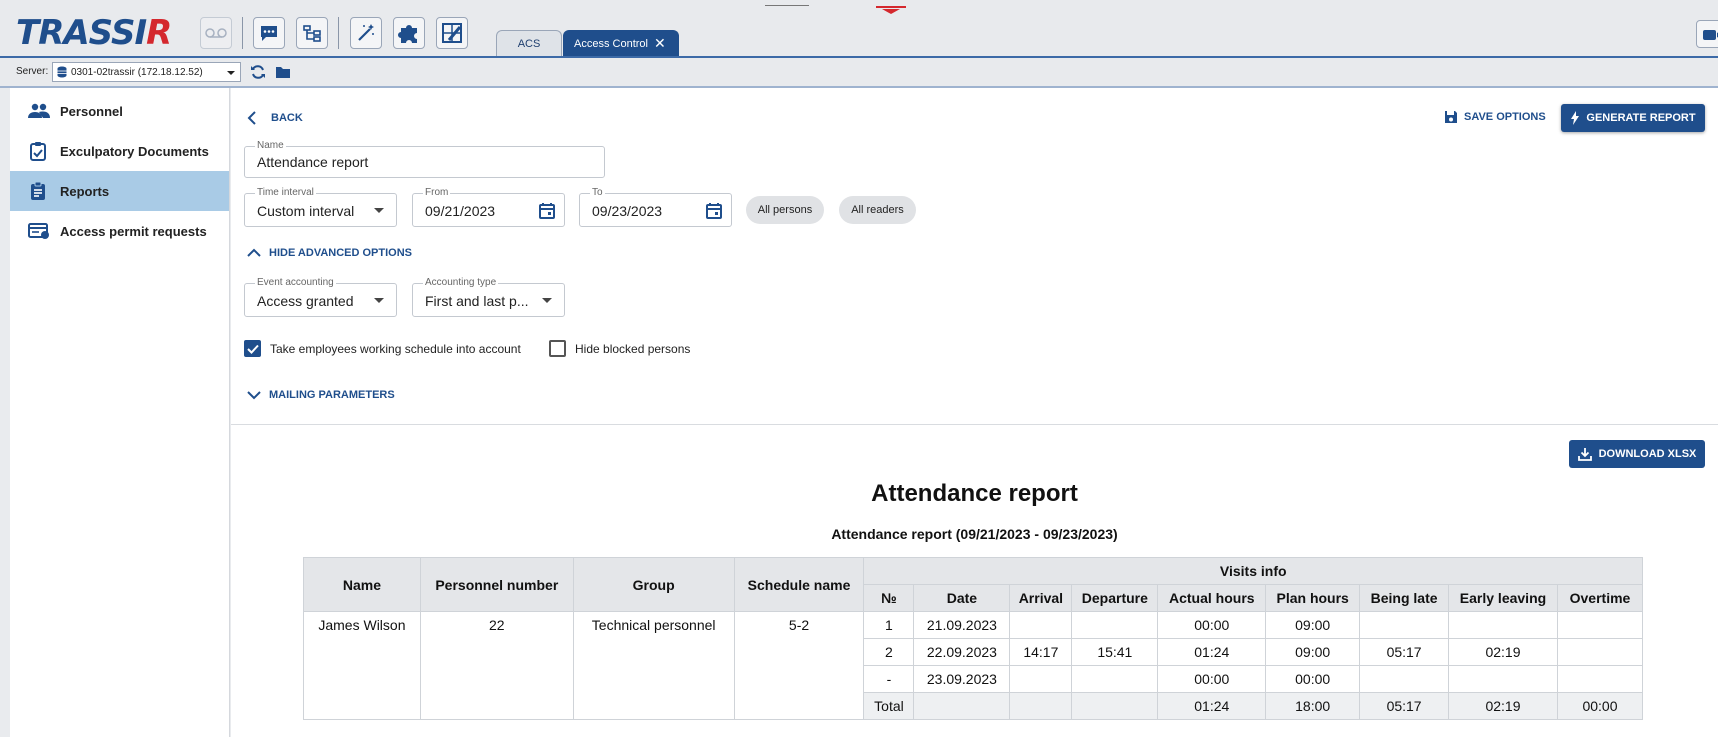 This screenshot has height=737, width=1718. Describe the element at coordinates (269, 33) in the screenshot. I see `chat-icon` at that location.